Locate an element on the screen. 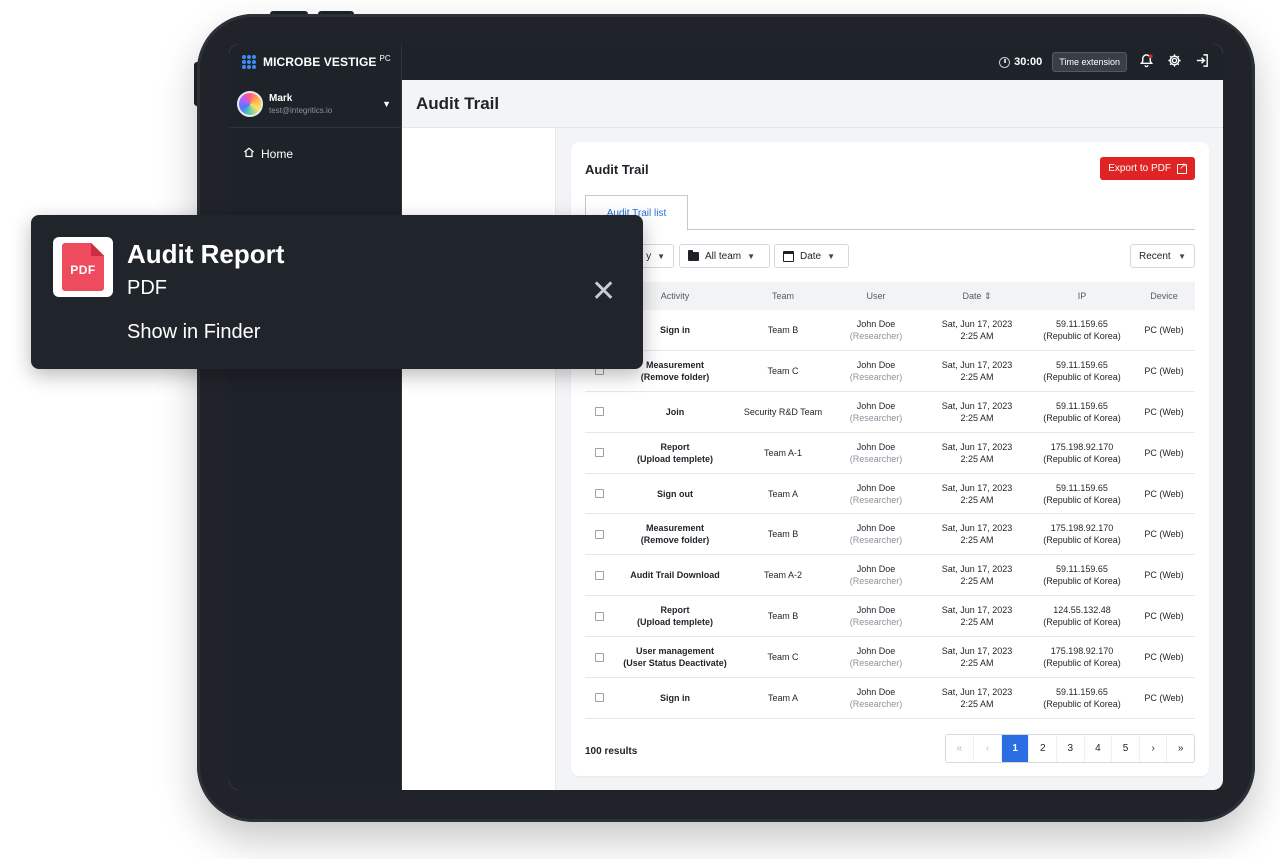 The image size is (1280, 859). page-button: 5 is located at coordinates (1125, 748).